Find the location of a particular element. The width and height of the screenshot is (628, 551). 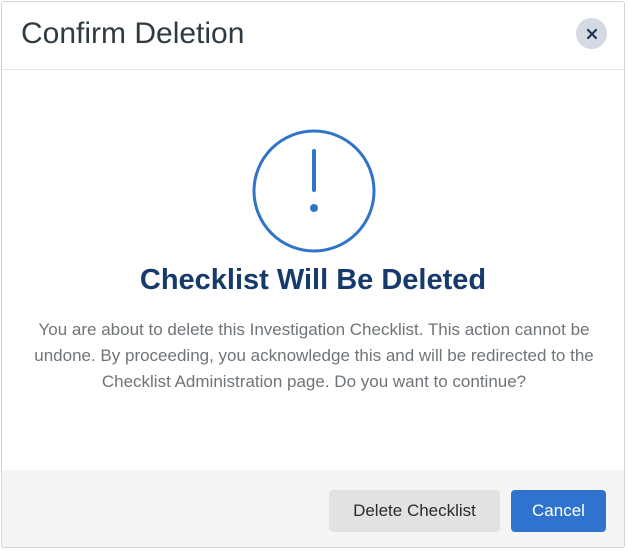

exclamation-circle-icon is located at coordinates (314, 191).